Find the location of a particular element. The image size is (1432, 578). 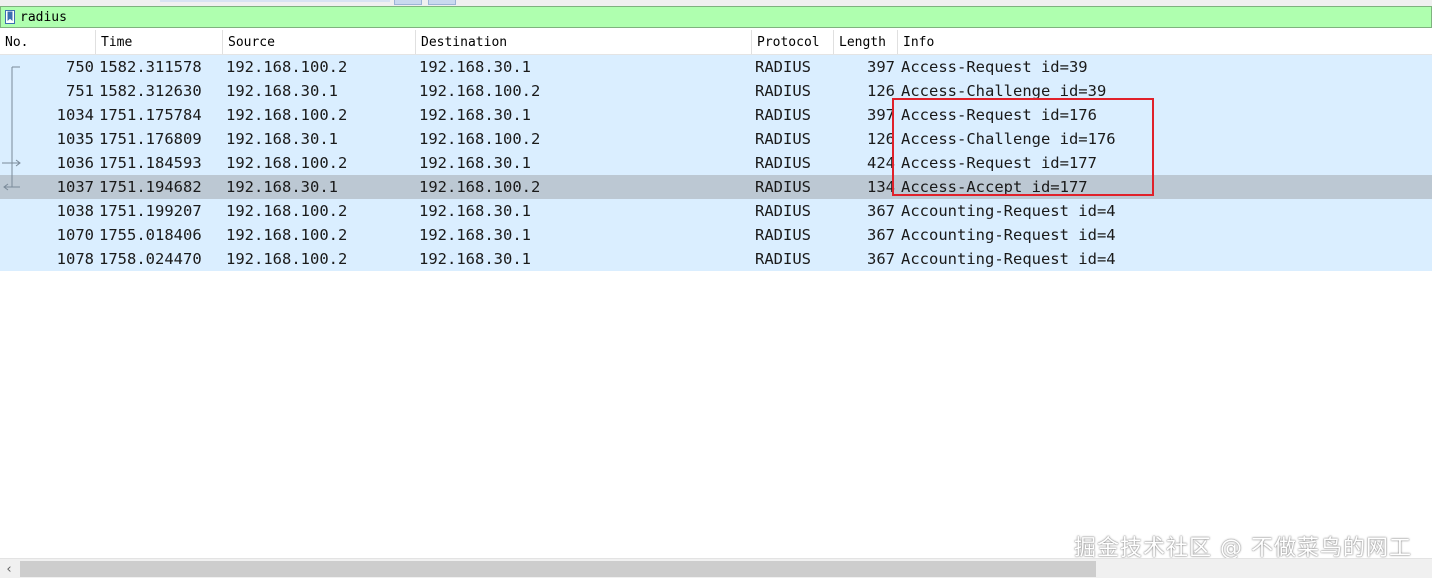

display-filter-bar: radius is located at coordinates (716, 17).